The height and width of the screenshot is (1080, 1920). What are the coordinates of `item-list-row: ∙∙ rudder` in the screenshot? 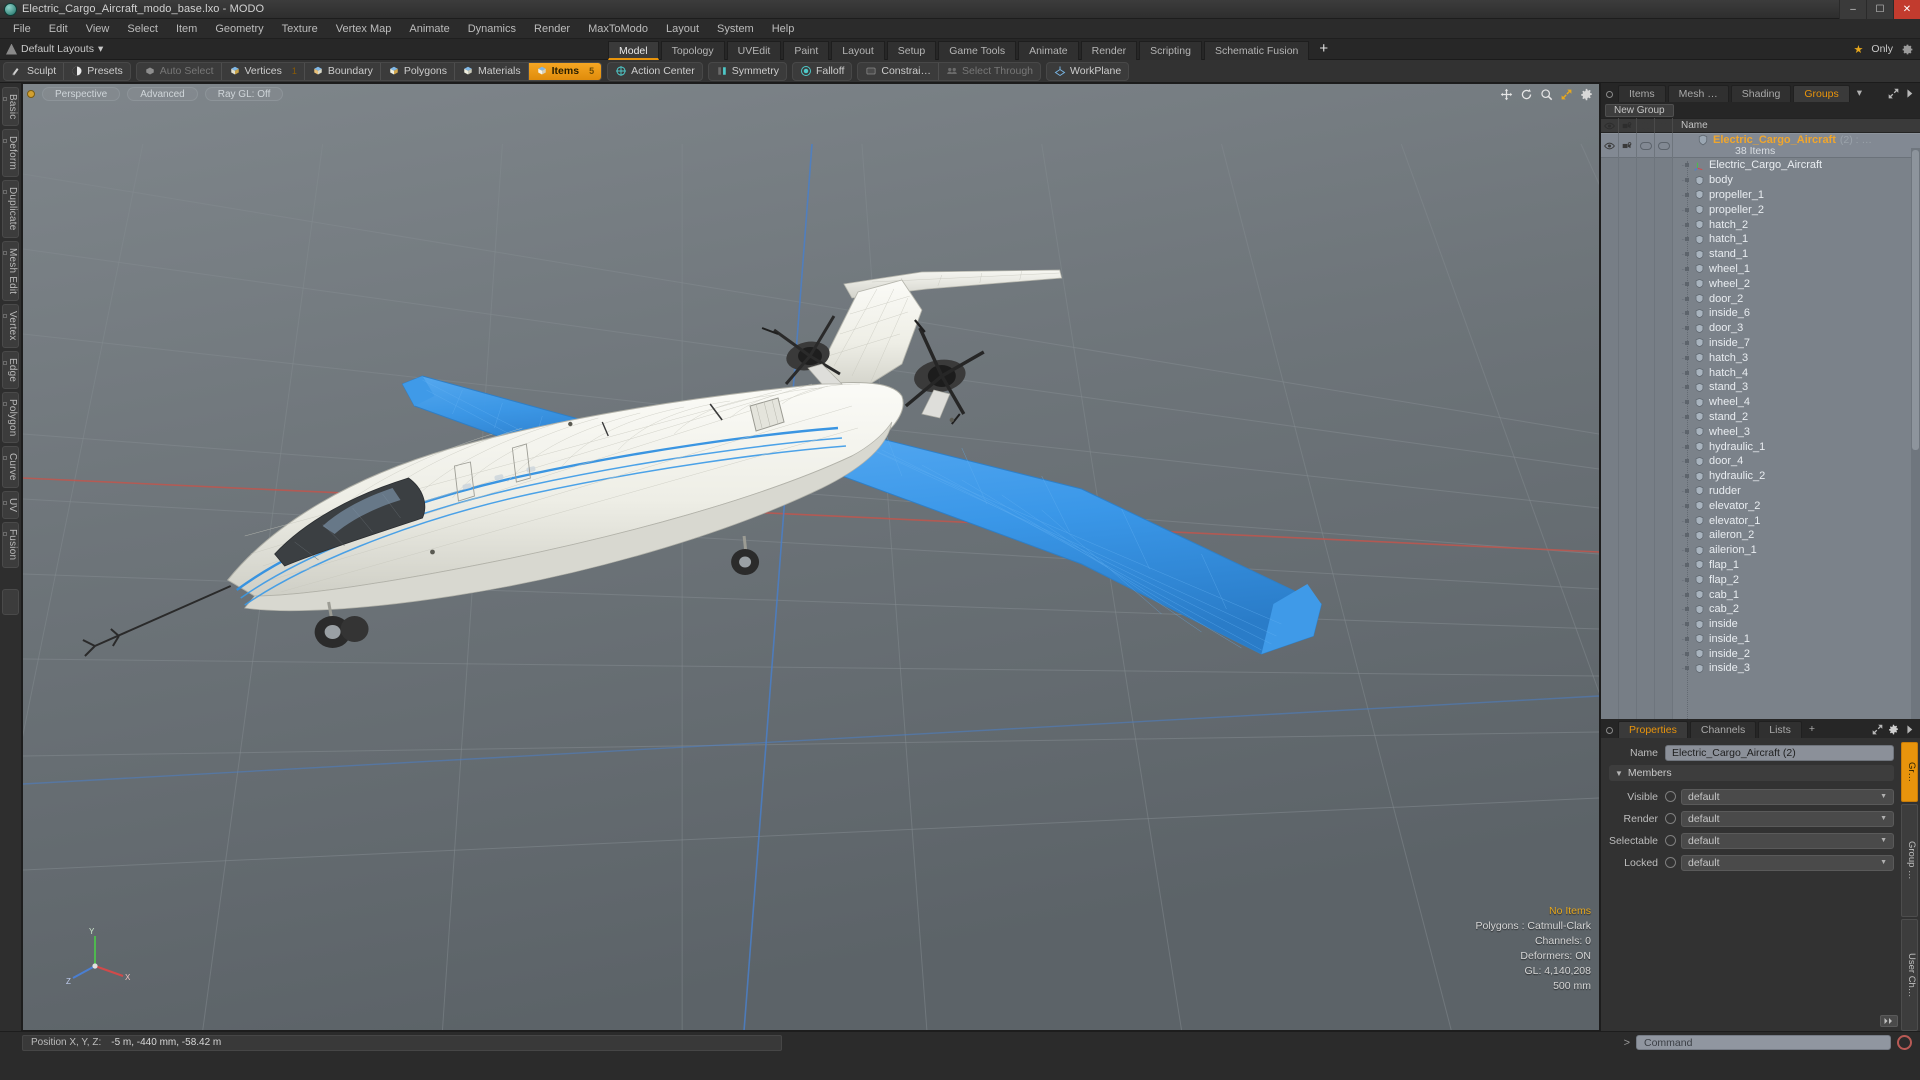 It's located at (1760, 491).